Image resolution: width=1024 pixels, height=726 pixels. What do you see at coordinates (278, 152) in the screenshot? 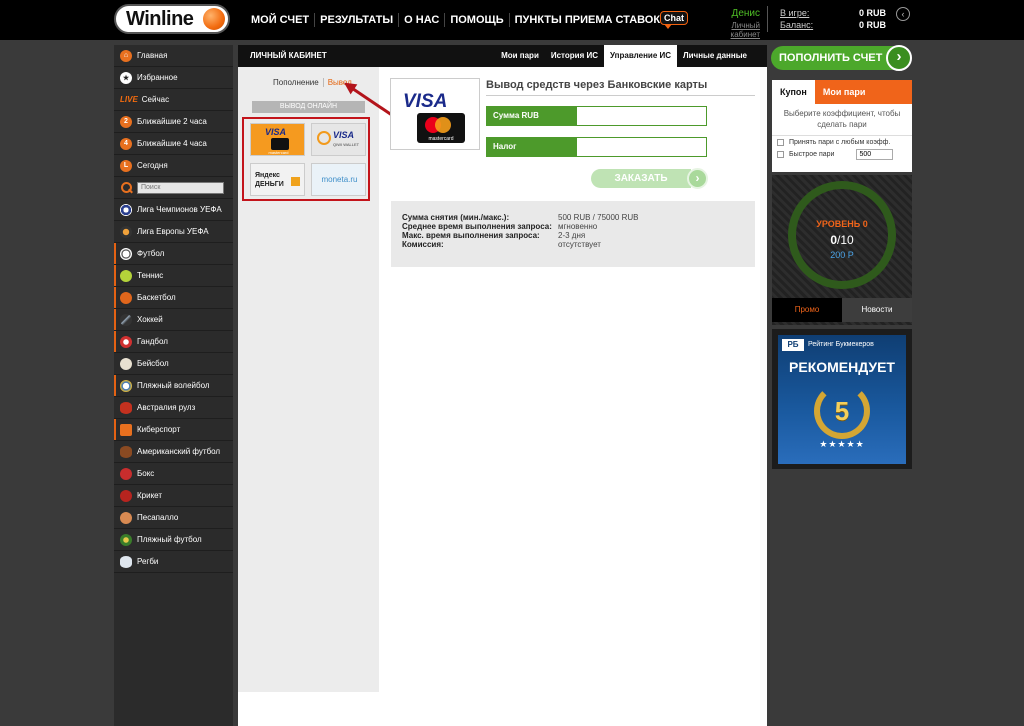
I see `method-sub-label: mastercard` at bounding box center [278, 152].